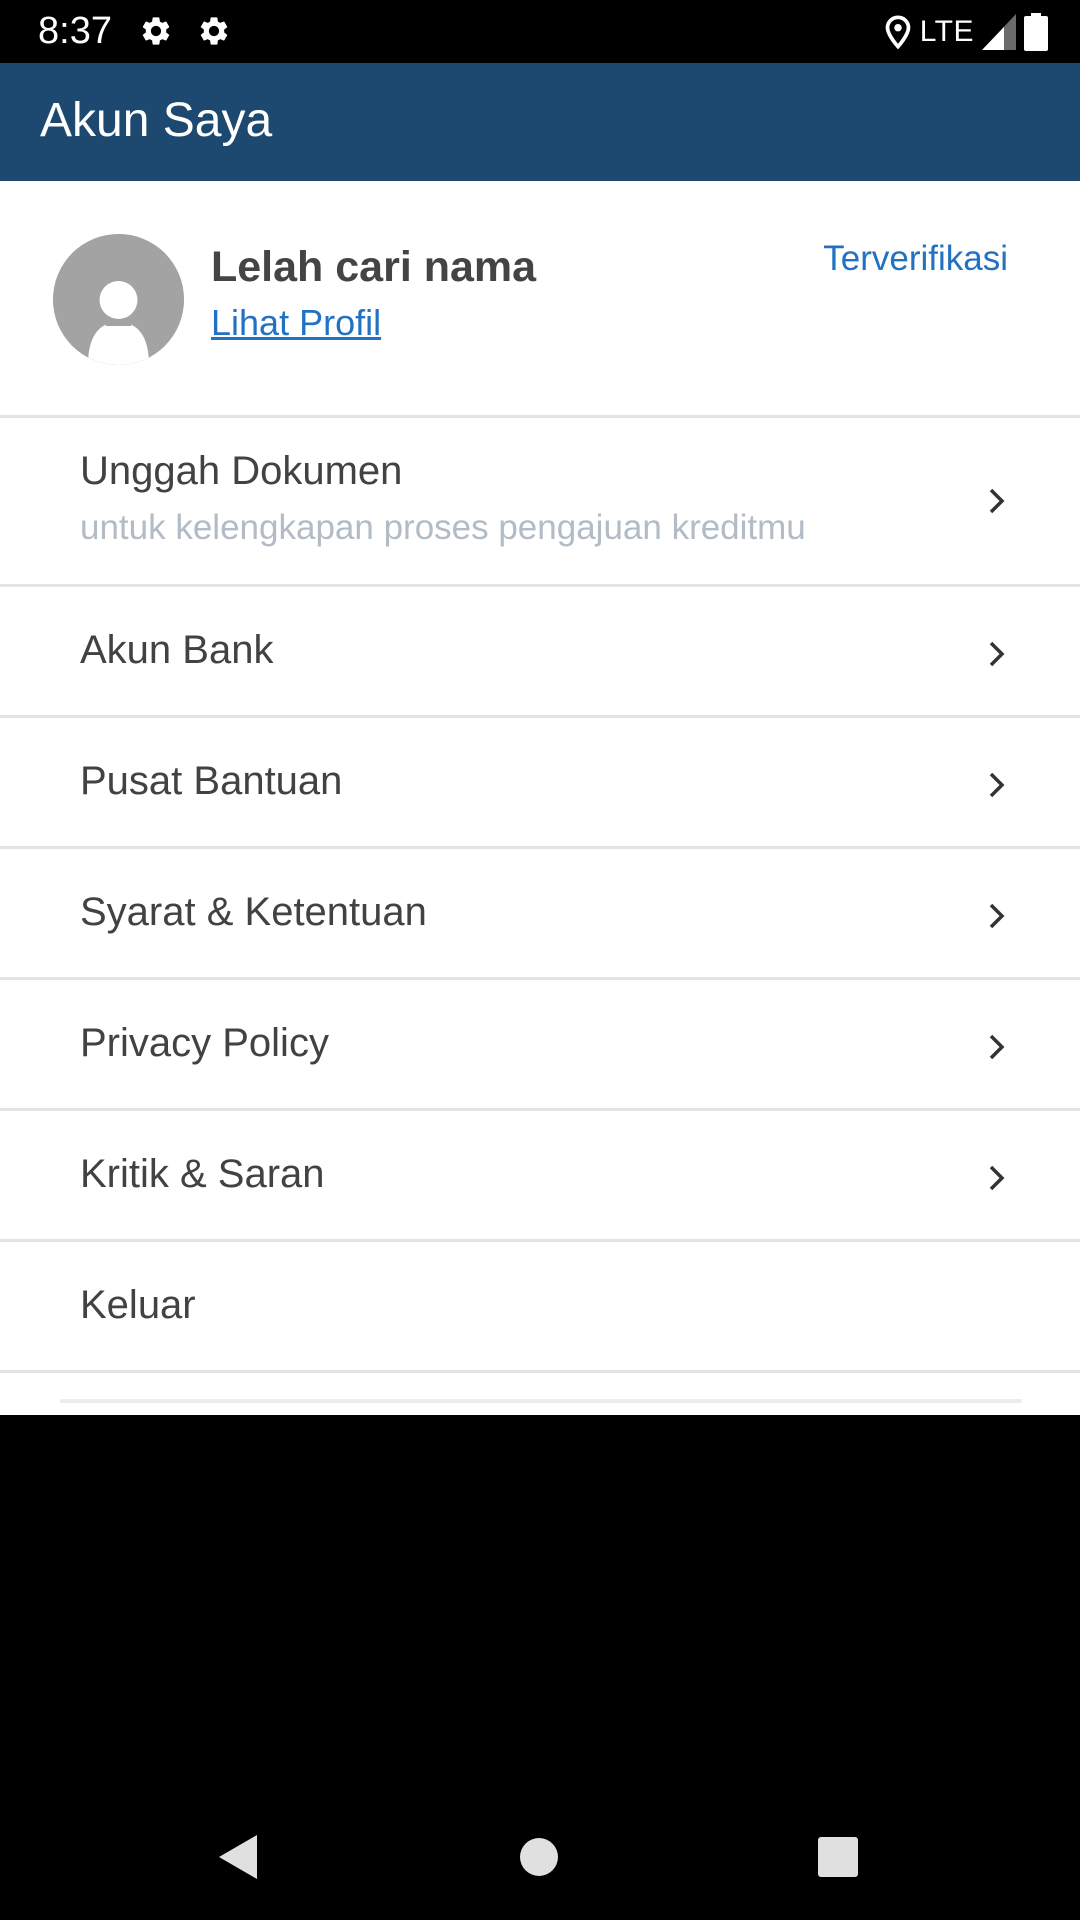 The width and height of the screenshot is (1080, 1920). What do you see at coordinates (253, 912) in the screenshot?
I see `menu-item-label: Syarat & Ketentuan` at bounding box center [253, 912].